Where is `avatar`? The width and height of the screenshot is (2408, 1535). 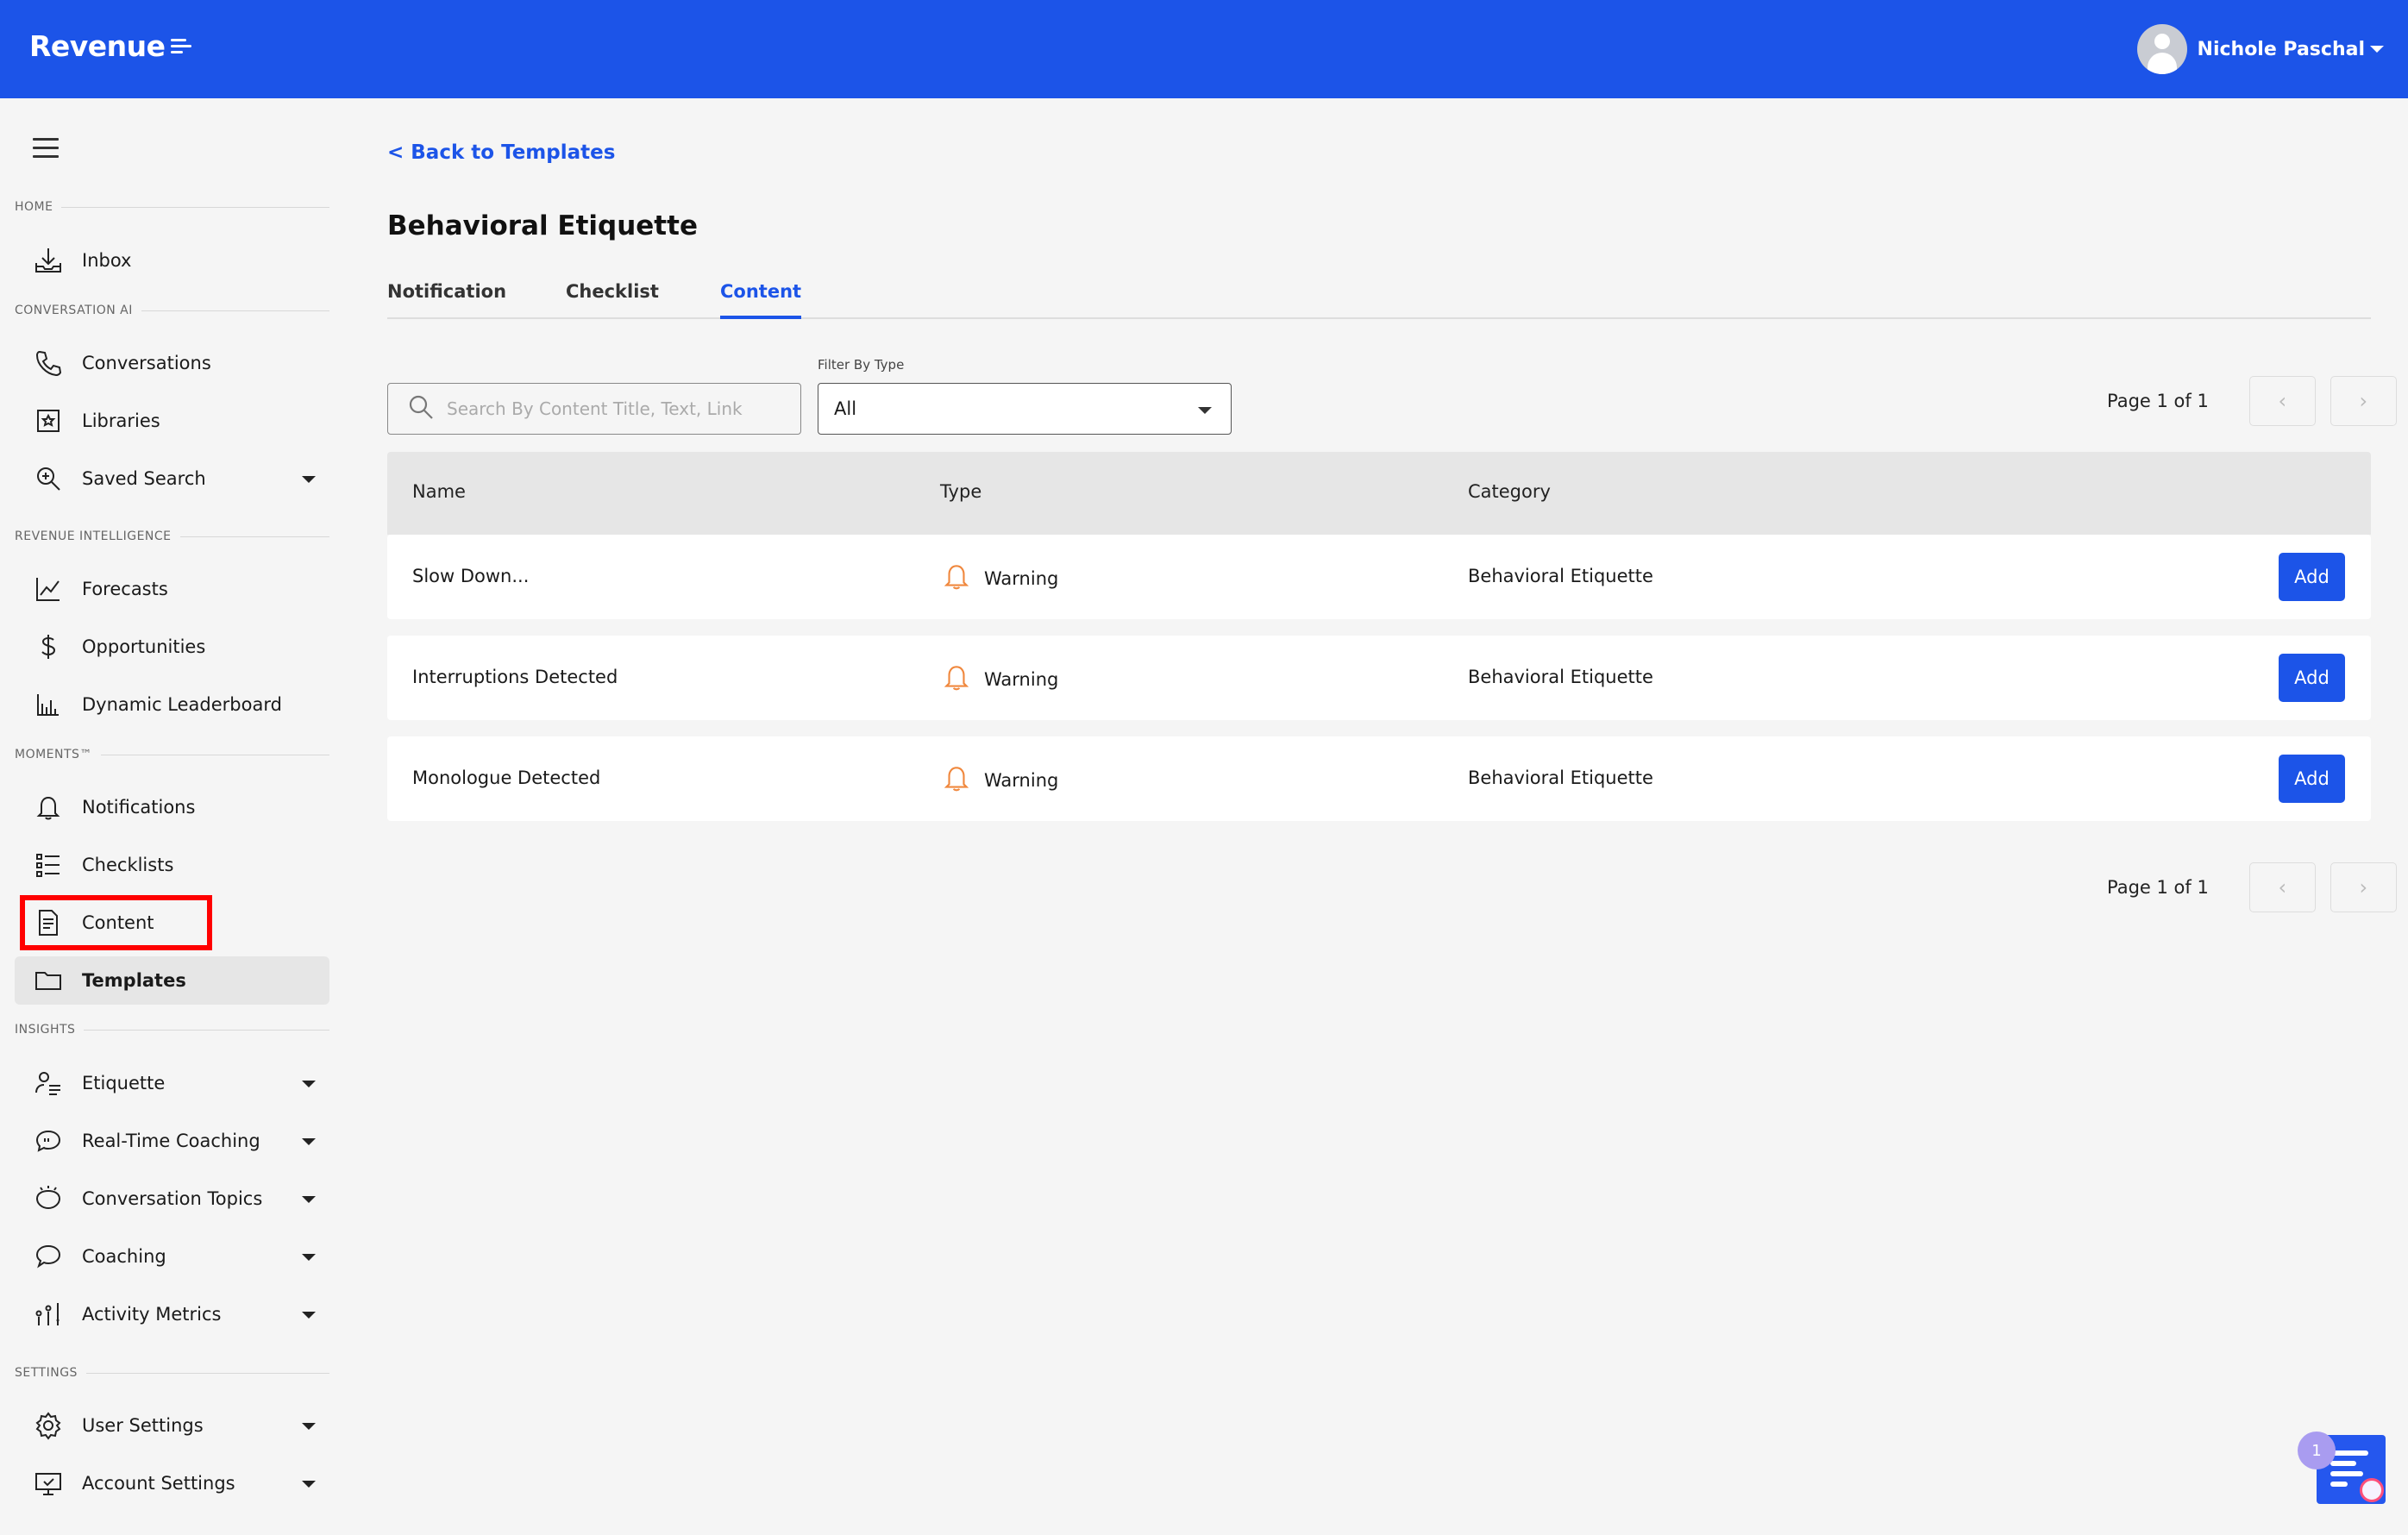
avatar is located at coordinates (2161, 49).